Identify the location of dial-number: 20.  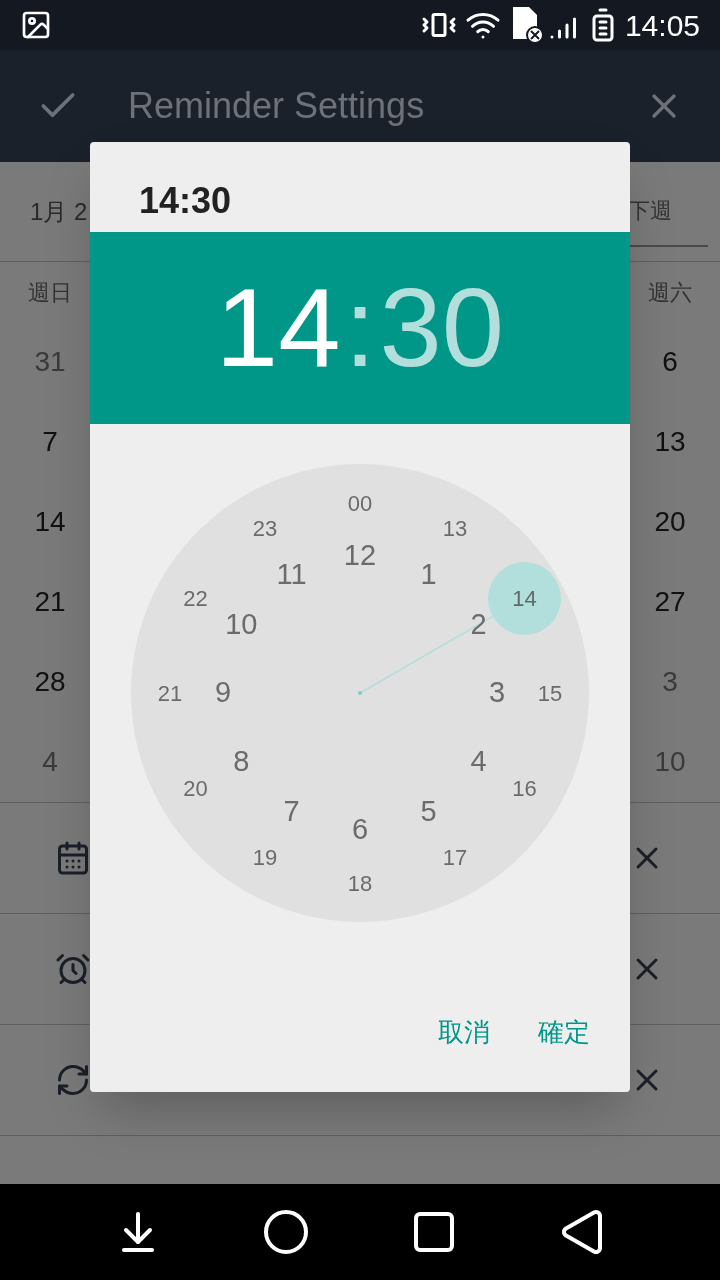
(195, 788).